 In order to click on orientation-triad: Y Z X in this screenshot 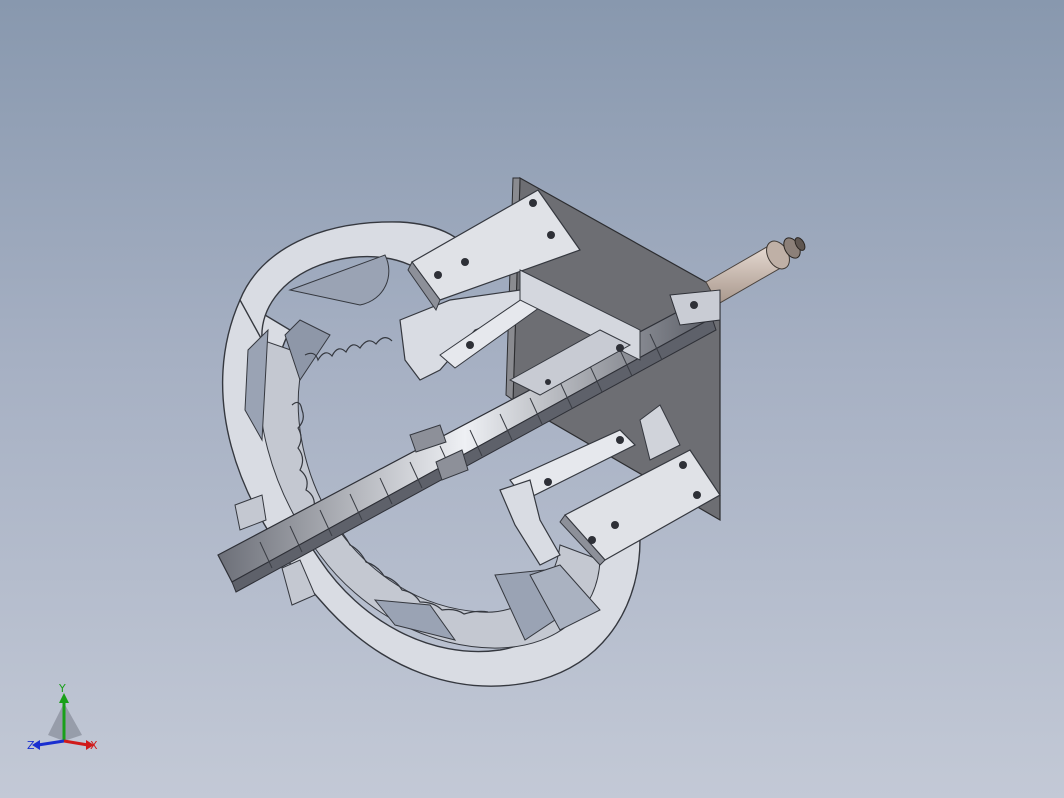, I will do `click(67, 723)`.